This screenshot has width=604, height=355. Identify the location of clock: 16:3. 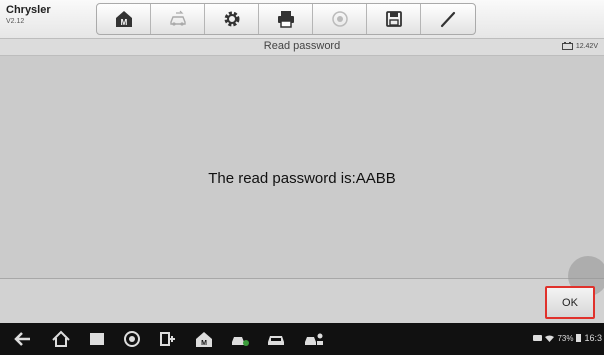
(593, 338).